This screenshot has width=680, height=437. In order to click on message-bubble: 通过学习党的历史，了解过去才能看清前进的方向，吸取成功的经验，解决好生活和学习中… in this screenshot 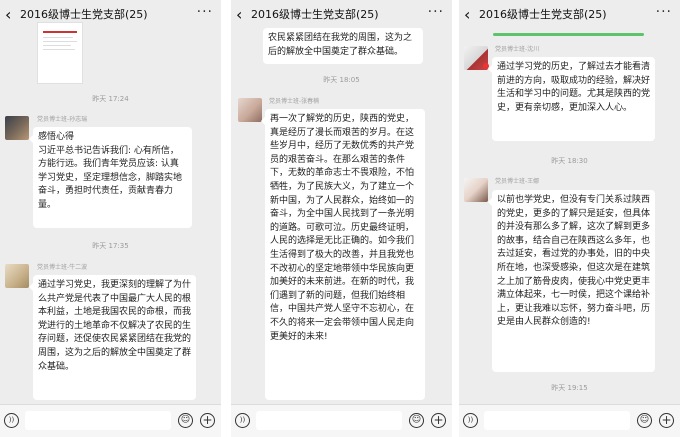, I will do `click(571, 99)`.